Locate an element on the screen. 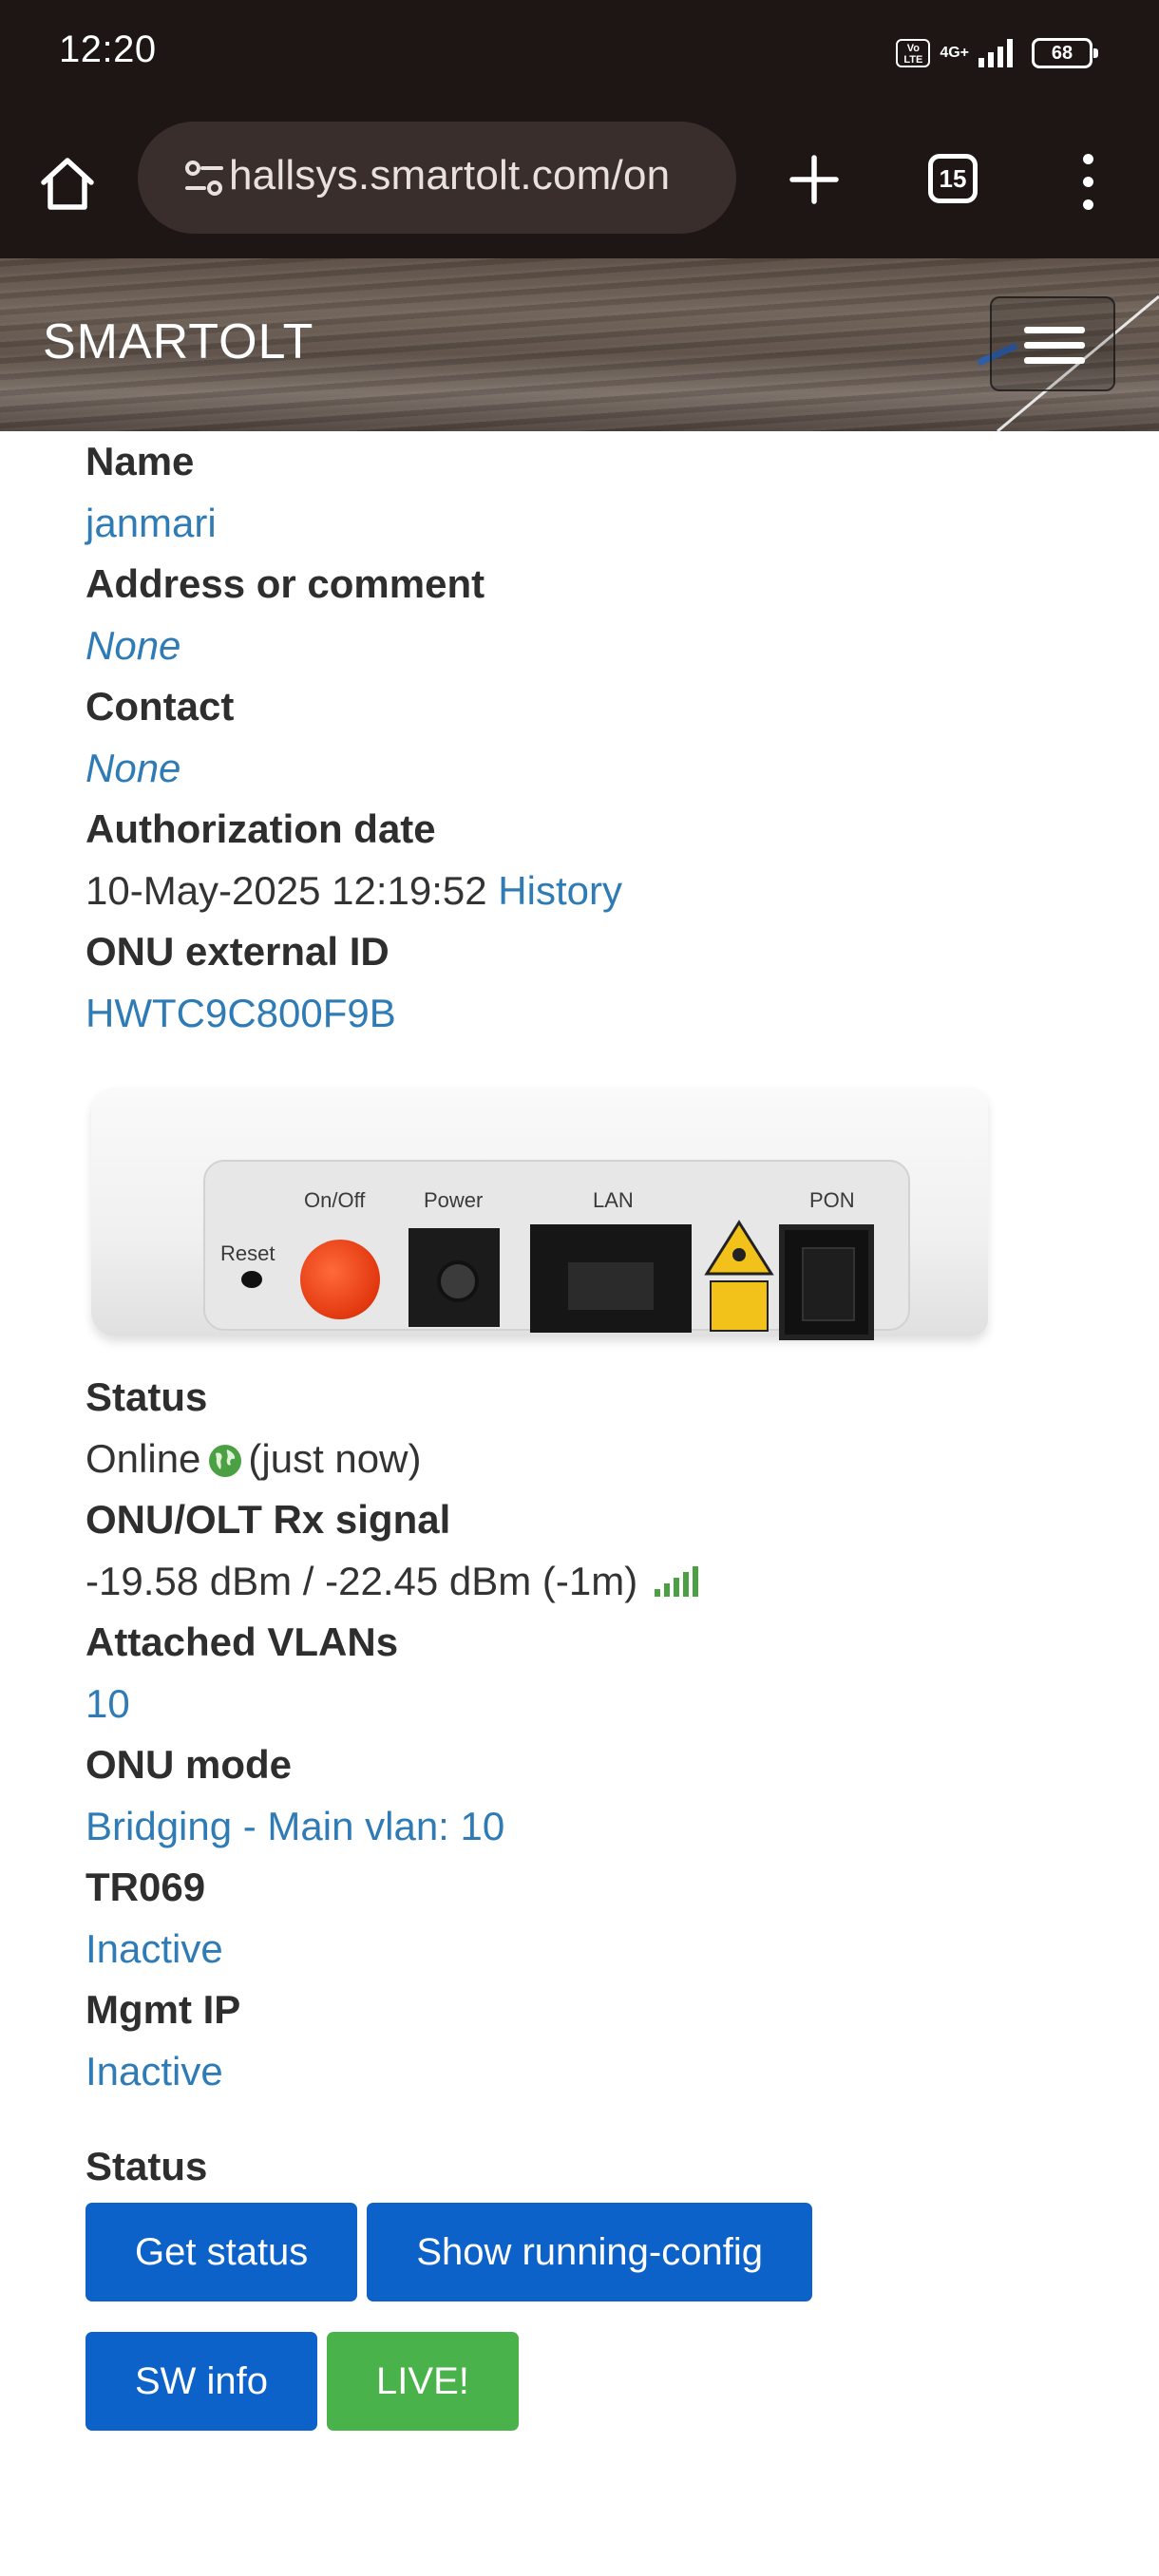  lan-port-label: LAN is located at coordinates (613, 1200).